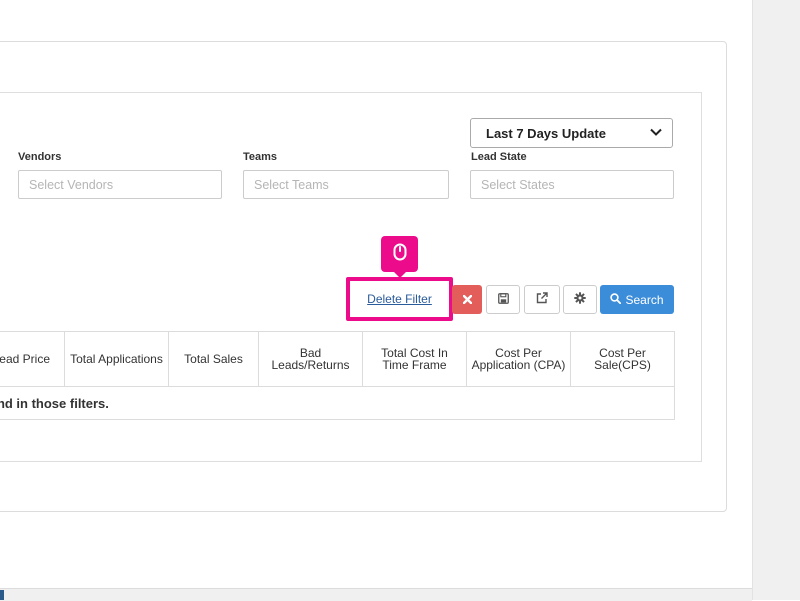  I want to click on empty-table-cell: und in those filters., so click(337, 403).